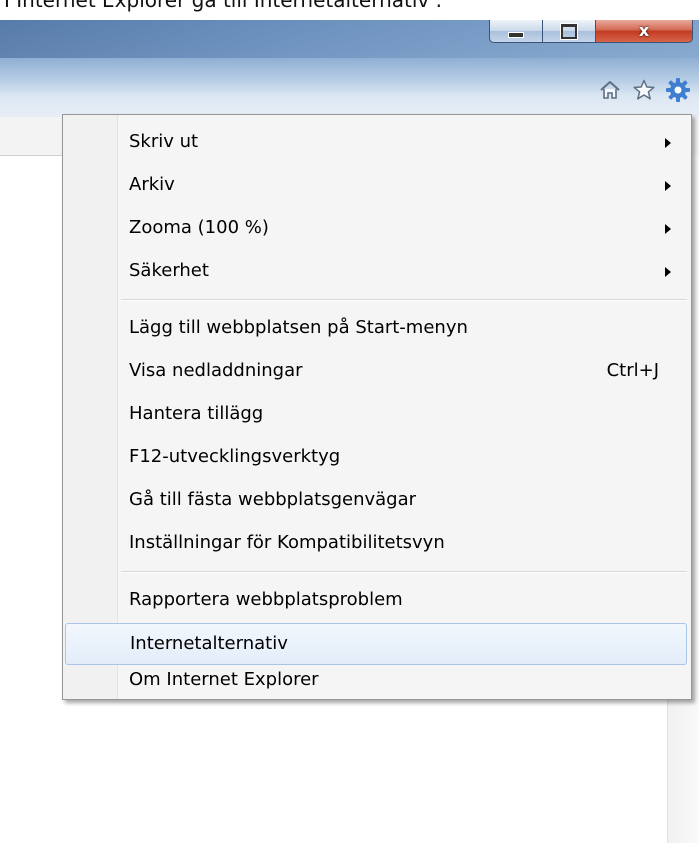  I want to click on menu-item-label: Internetalternativ, so click(209, 643).